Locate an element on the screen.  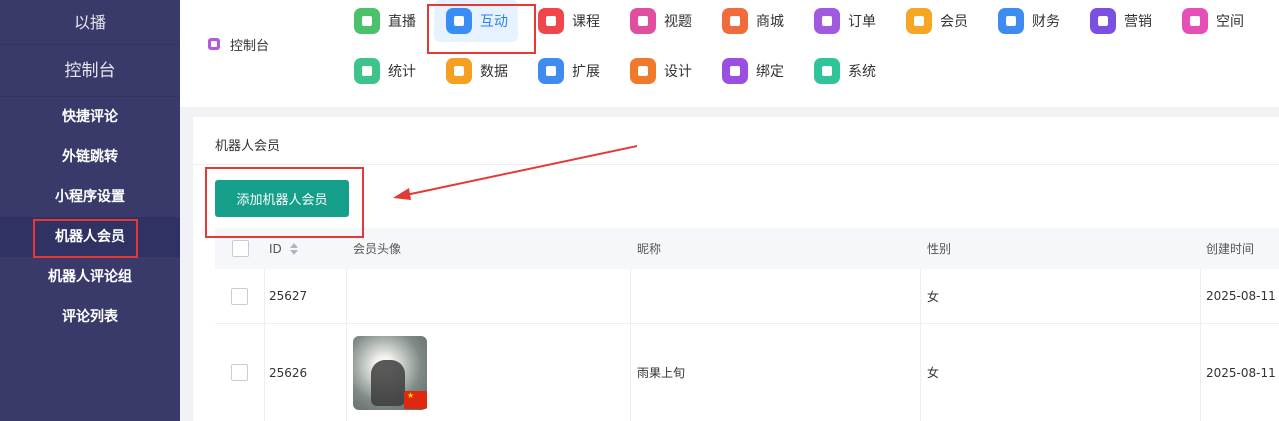
nav-row2-item-4: 绑定 is located at coordinates (753, 71).